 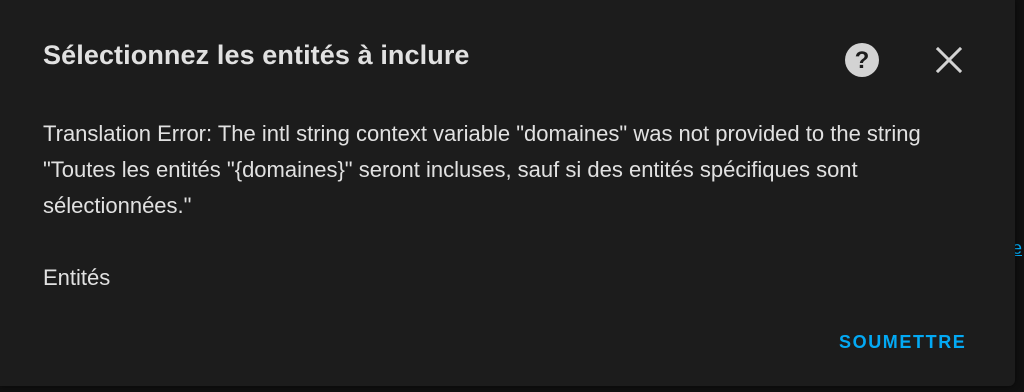 I want to click on entities-label: Entités, so click(x=77, y=277).